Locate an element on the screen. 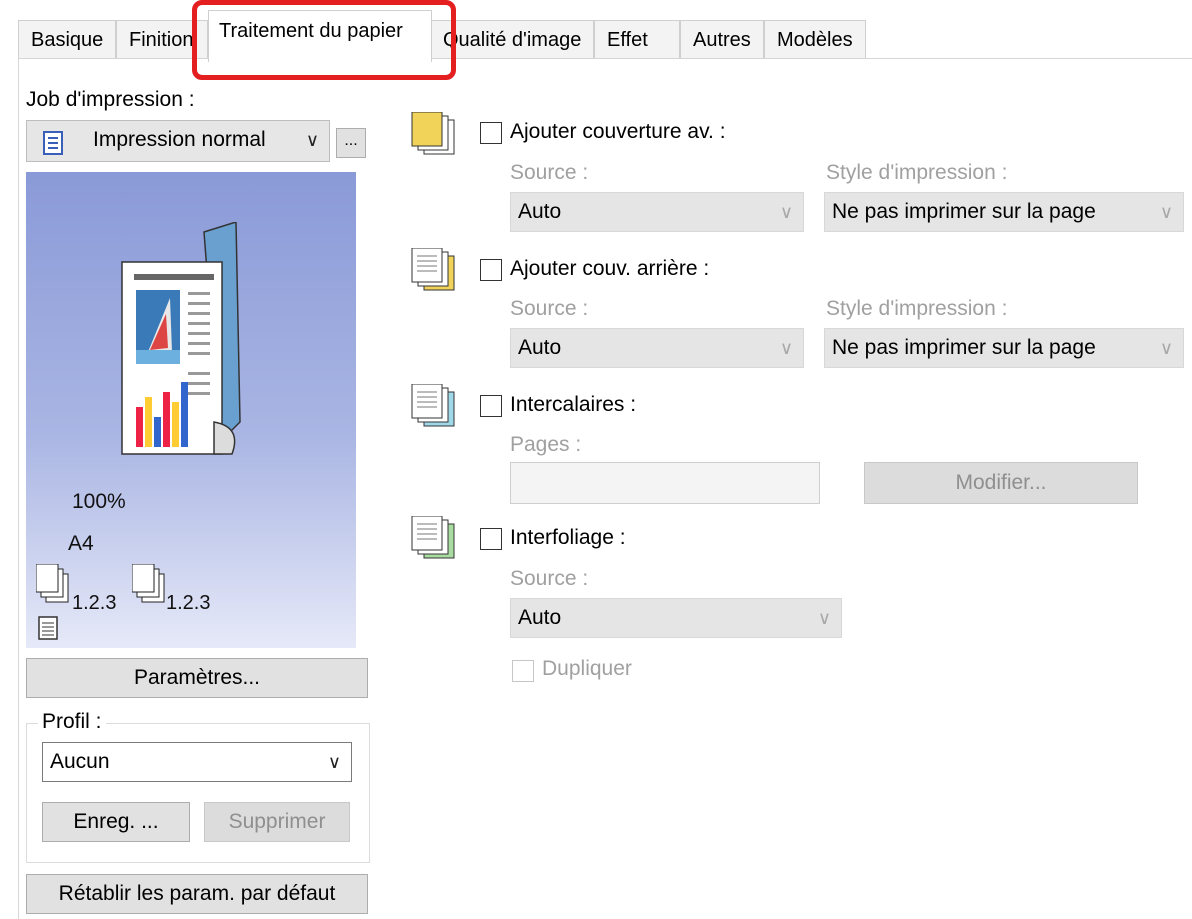 The height and width of the screenshot is (919, 1192). inserts-icon is located at coordinates (433, 405).